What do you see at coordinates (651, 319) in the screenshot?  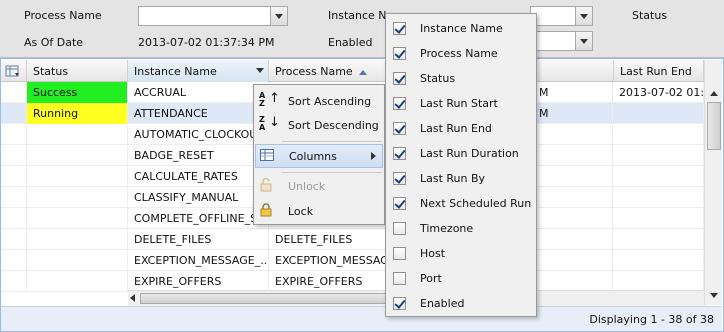 I see `paging-display-text: Displaying 1 - 38 of 38` at bounding box center [651, 319].